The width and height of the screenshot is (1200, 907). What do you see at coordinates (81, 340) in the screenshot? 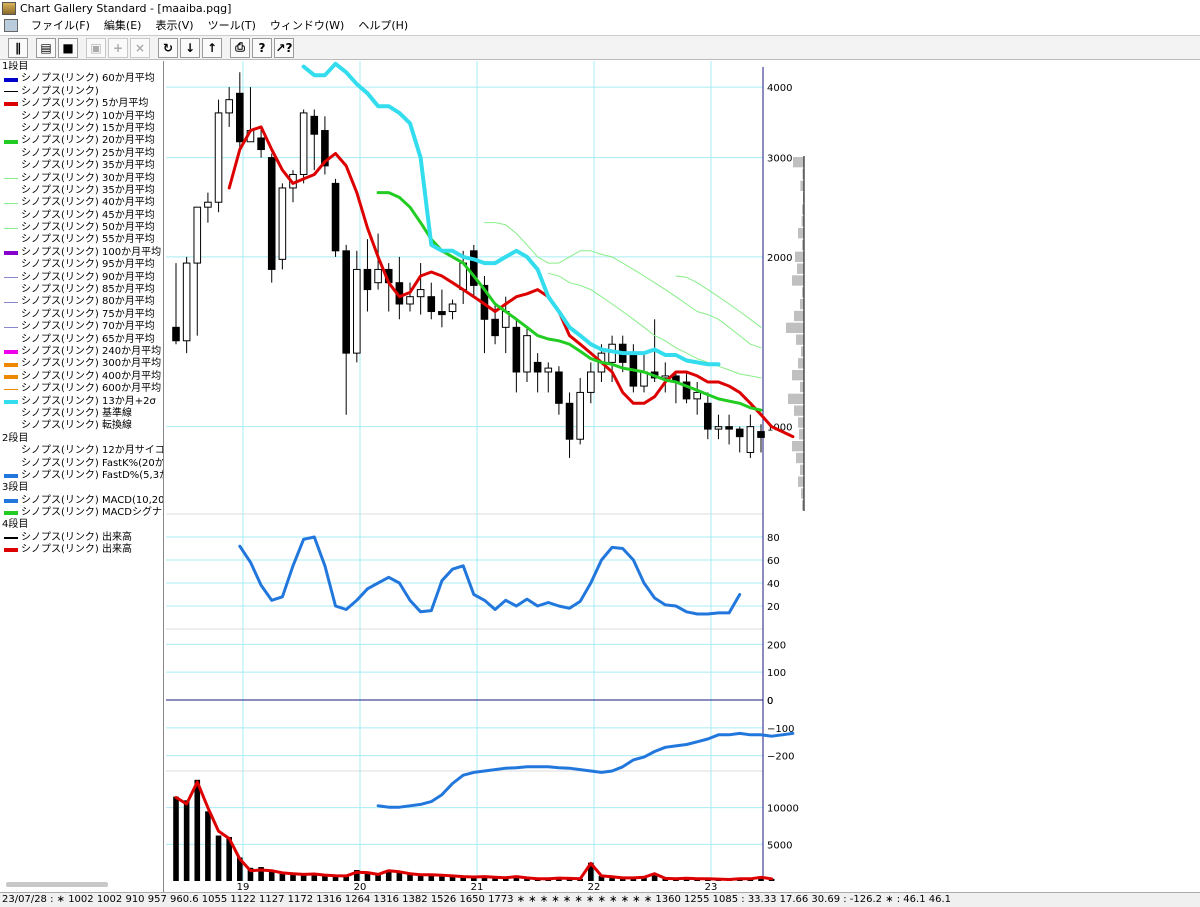
I see `legend-item: シノプス(リンク) 65か月平均` at bounding box center [81, 340].